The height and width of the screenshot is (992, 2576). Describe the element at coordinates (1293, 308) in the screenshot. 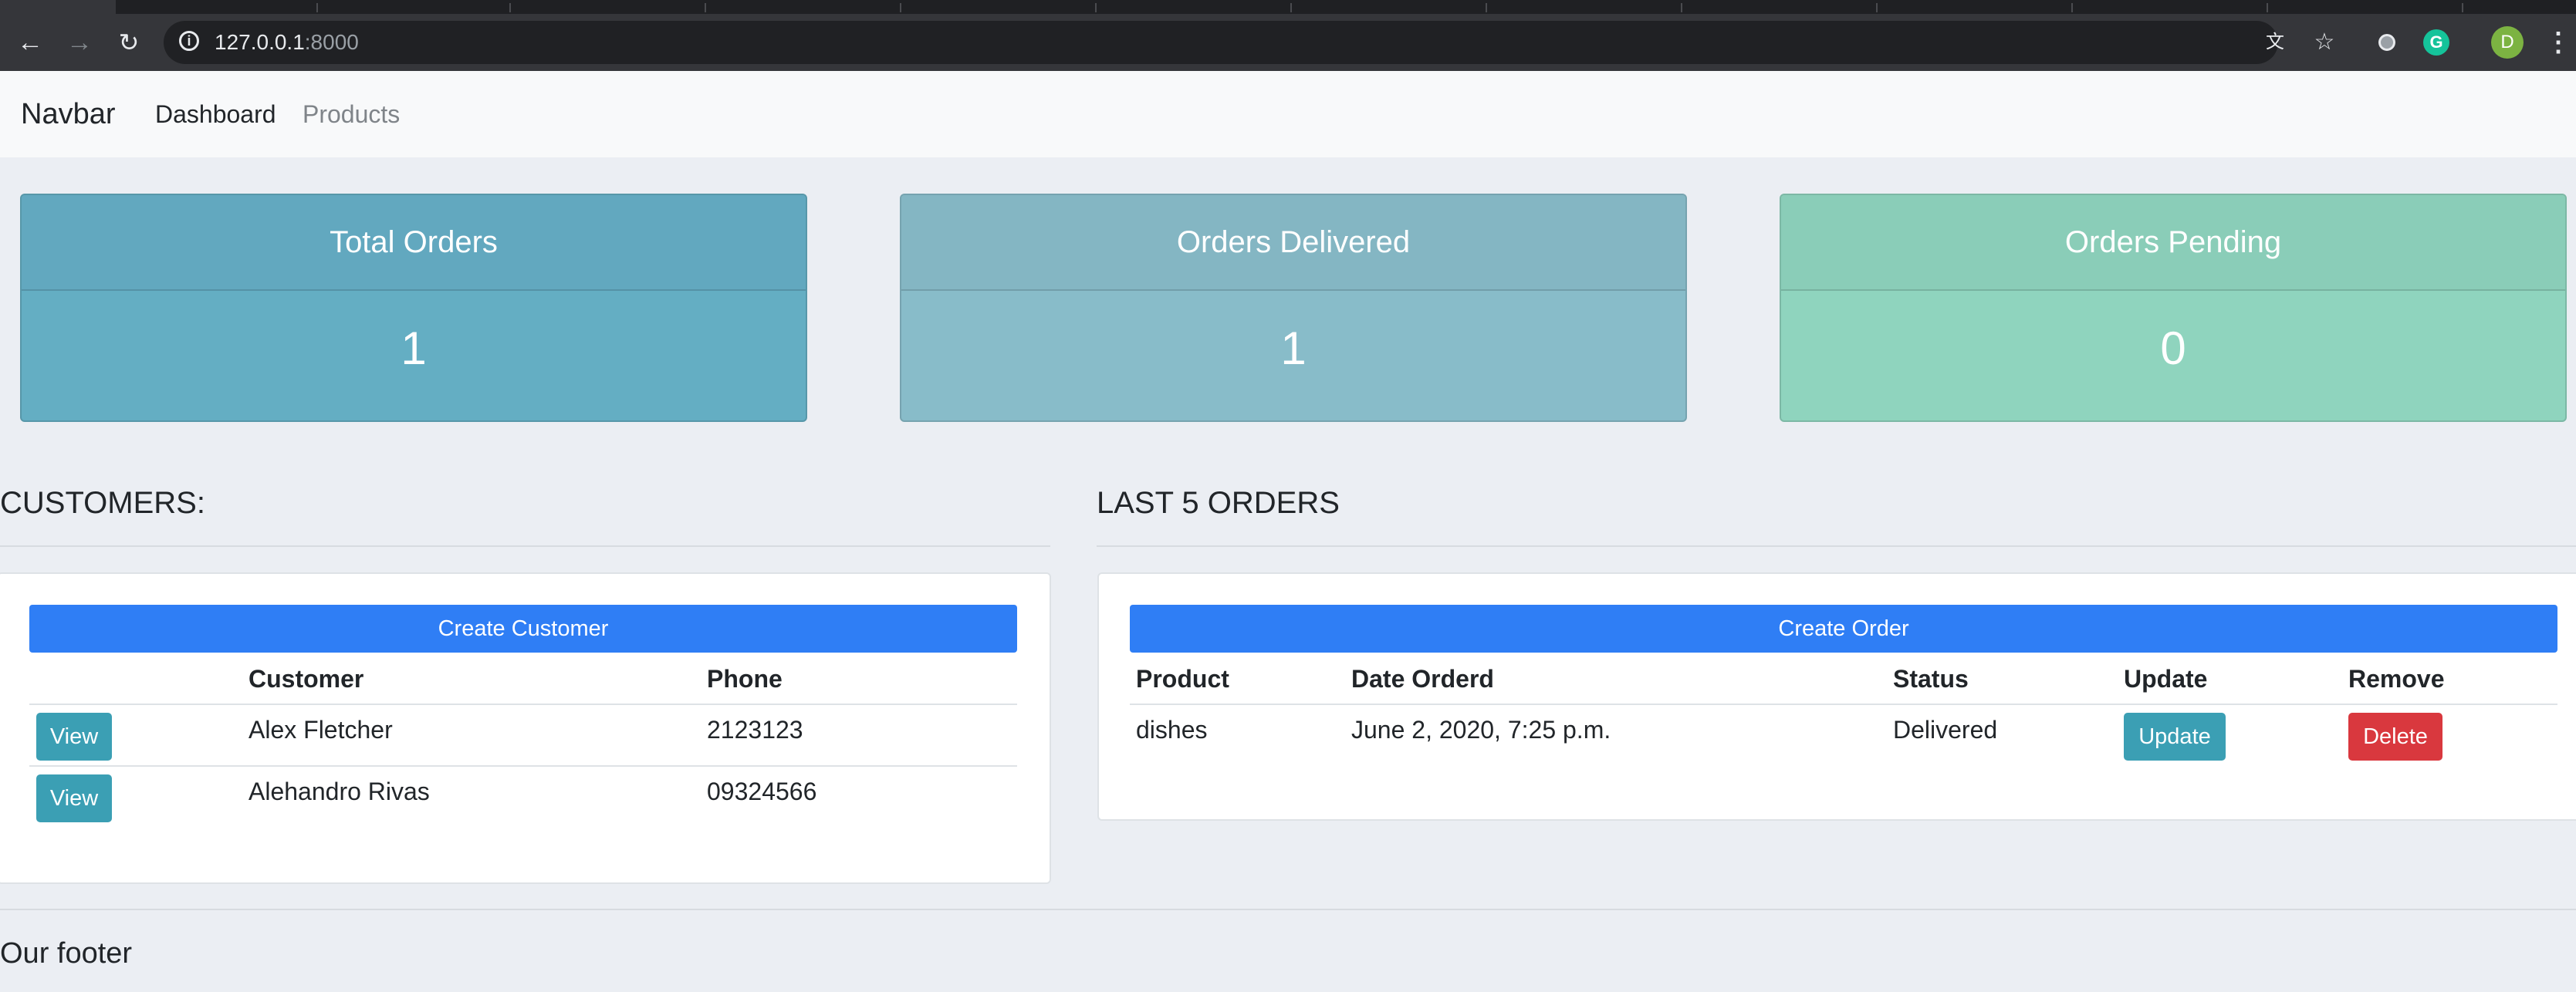

I see `stat-card-orders-delivered: Orders Delivered 1` at that location.